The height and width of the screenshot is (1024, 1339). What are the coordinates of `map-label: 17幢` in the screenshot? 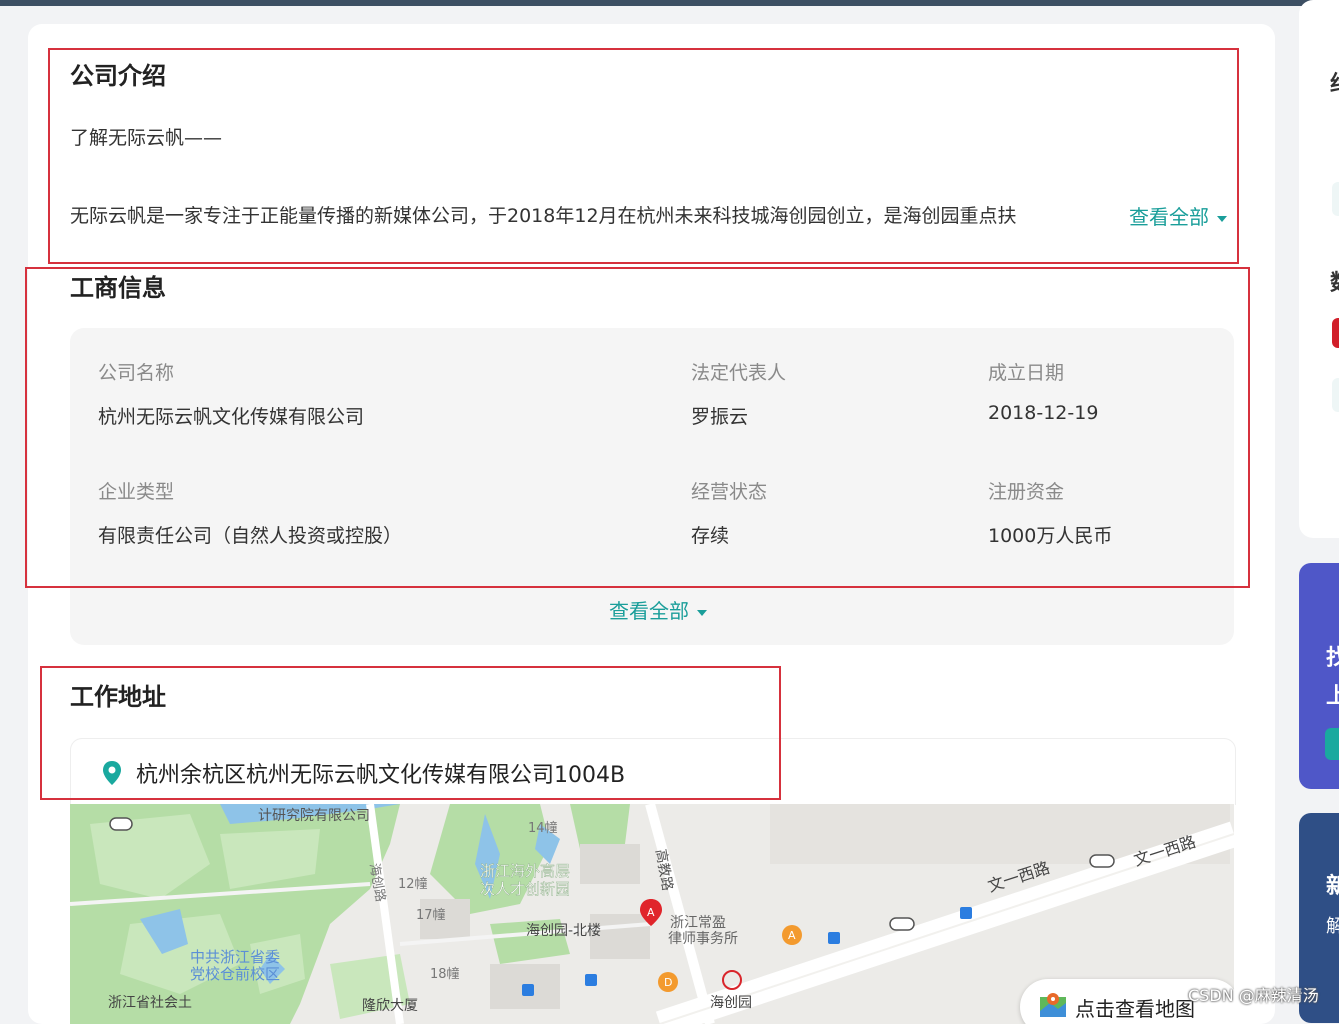 It's located at (431, 915).